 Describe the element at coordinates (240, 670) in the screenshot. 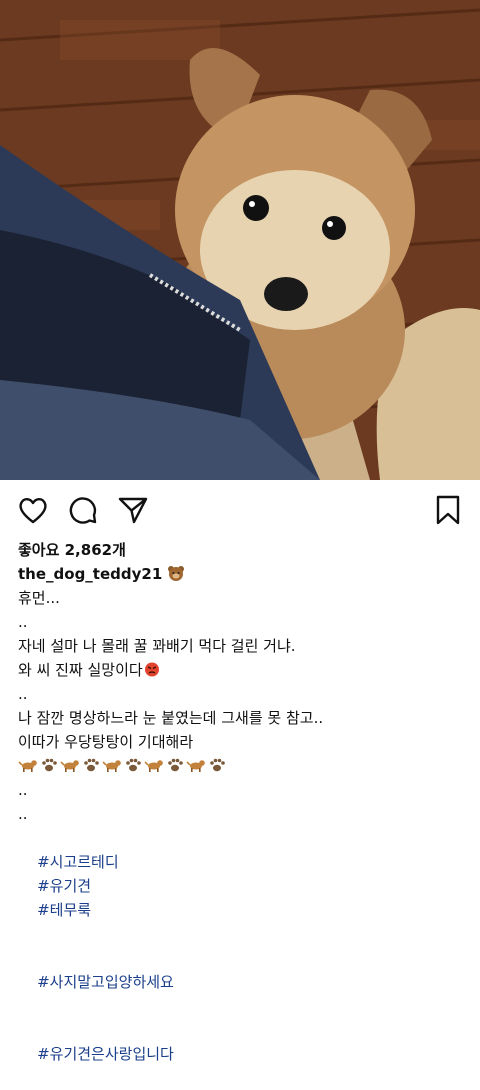

I see `caption-line: 와 씨 진짜 실망이다` at that location.